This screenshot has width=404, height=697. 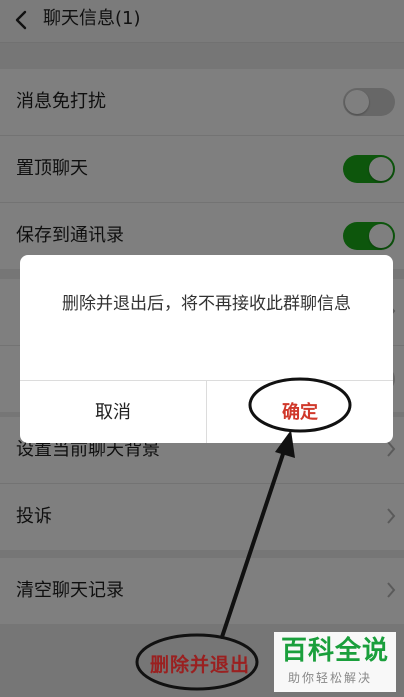 I want to click on annotation-circle-confirm, so click(x=300, y=405).